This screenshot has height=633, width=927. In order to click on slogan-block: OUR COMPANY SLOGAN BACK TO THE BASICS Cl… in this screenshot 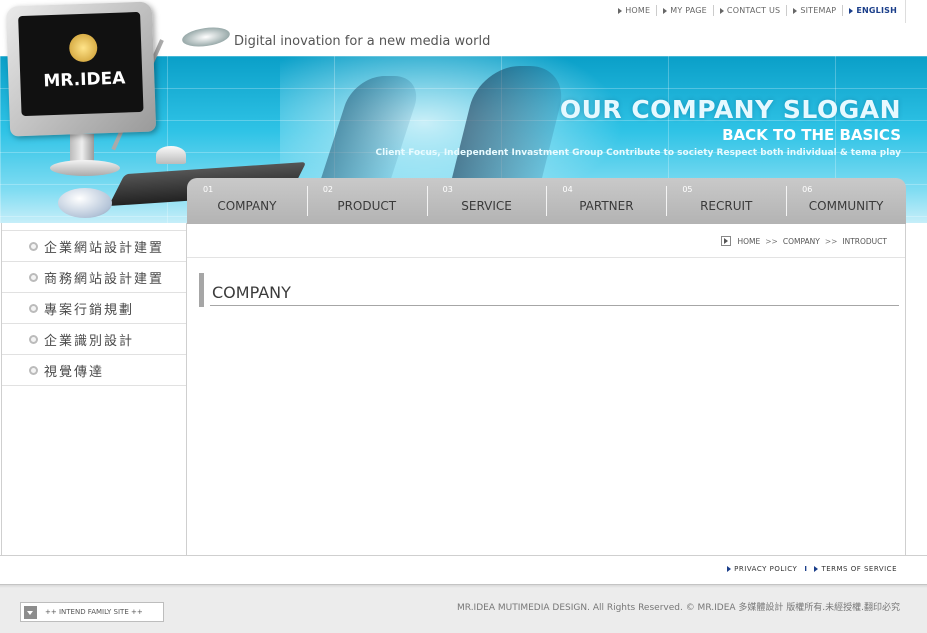, I will do `click(638, 126)`.